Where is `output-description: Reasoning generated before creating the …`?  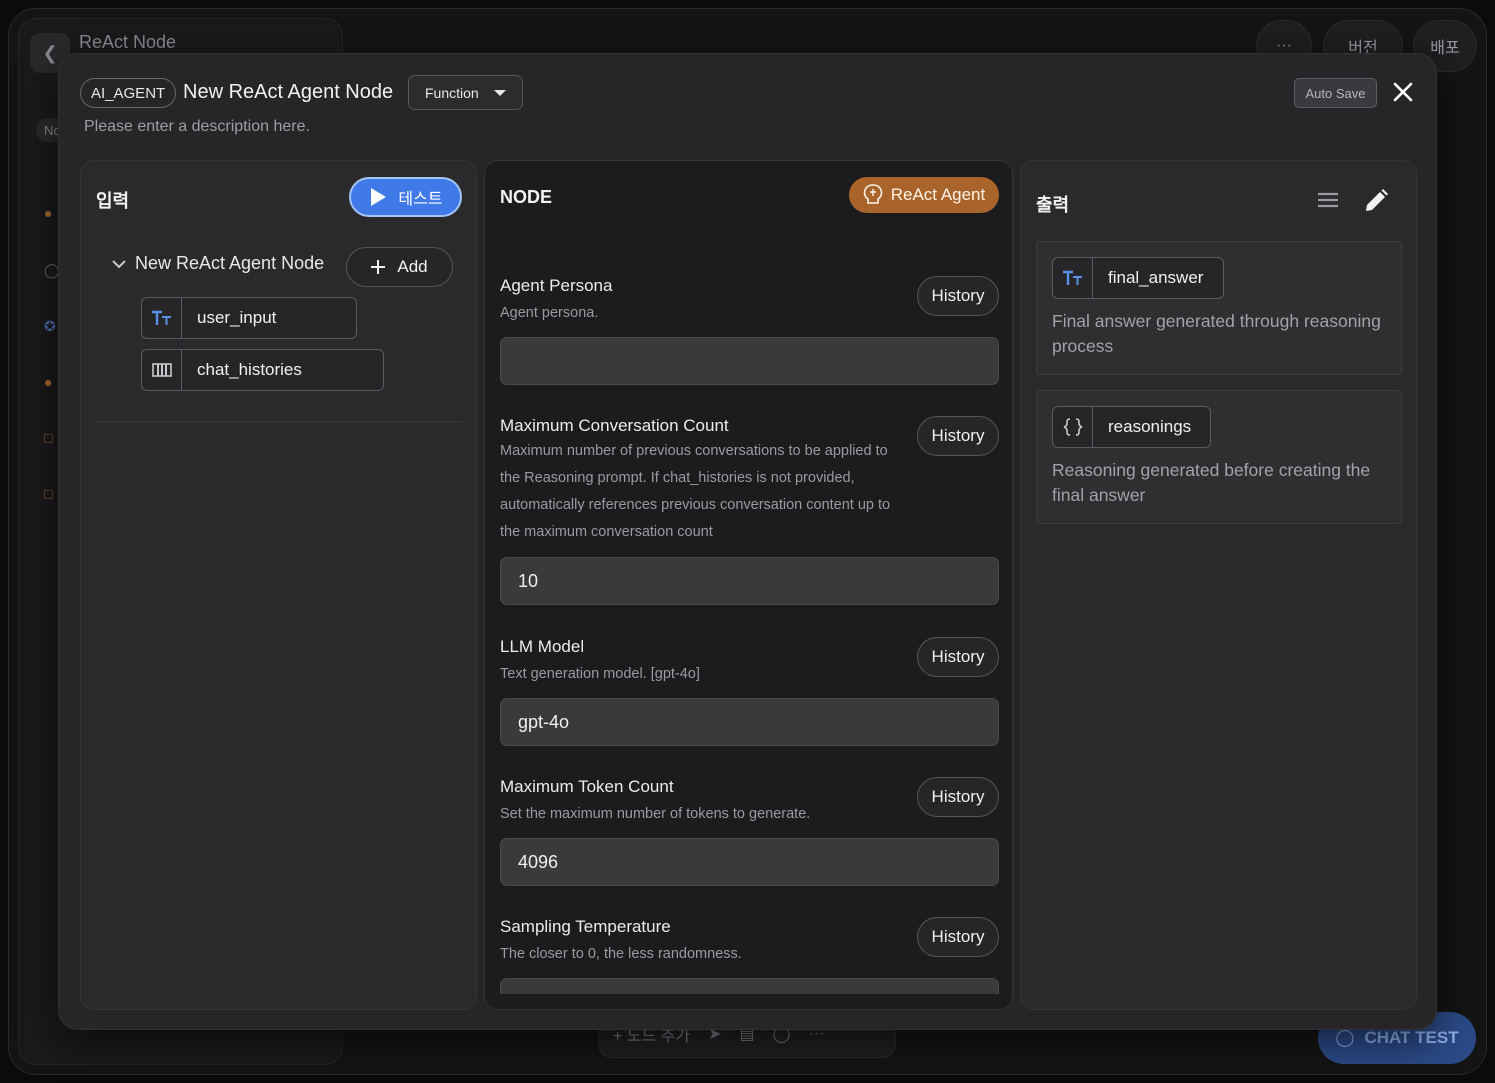 output-description: Reasoning generated before creating the … is located at coordinates (1211, 482).